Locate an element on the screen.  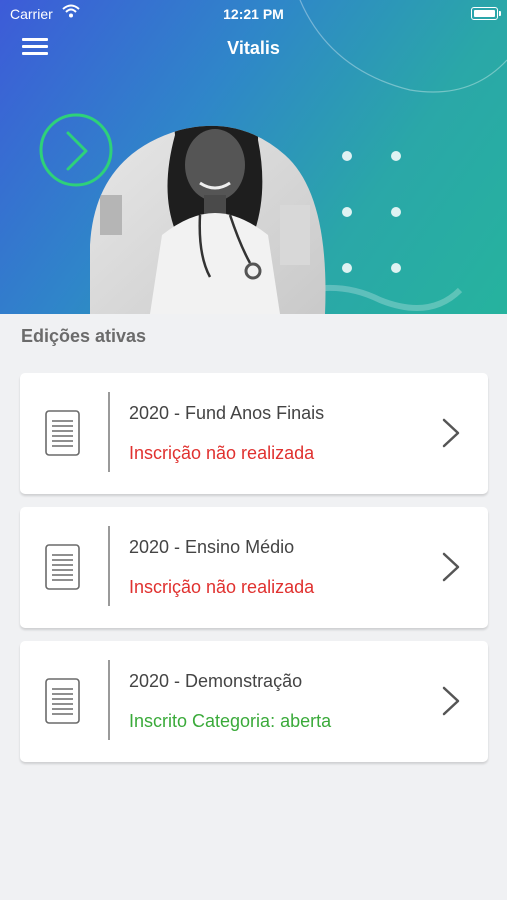
clock: 12:21 PM is located at coordinates (253, 14).